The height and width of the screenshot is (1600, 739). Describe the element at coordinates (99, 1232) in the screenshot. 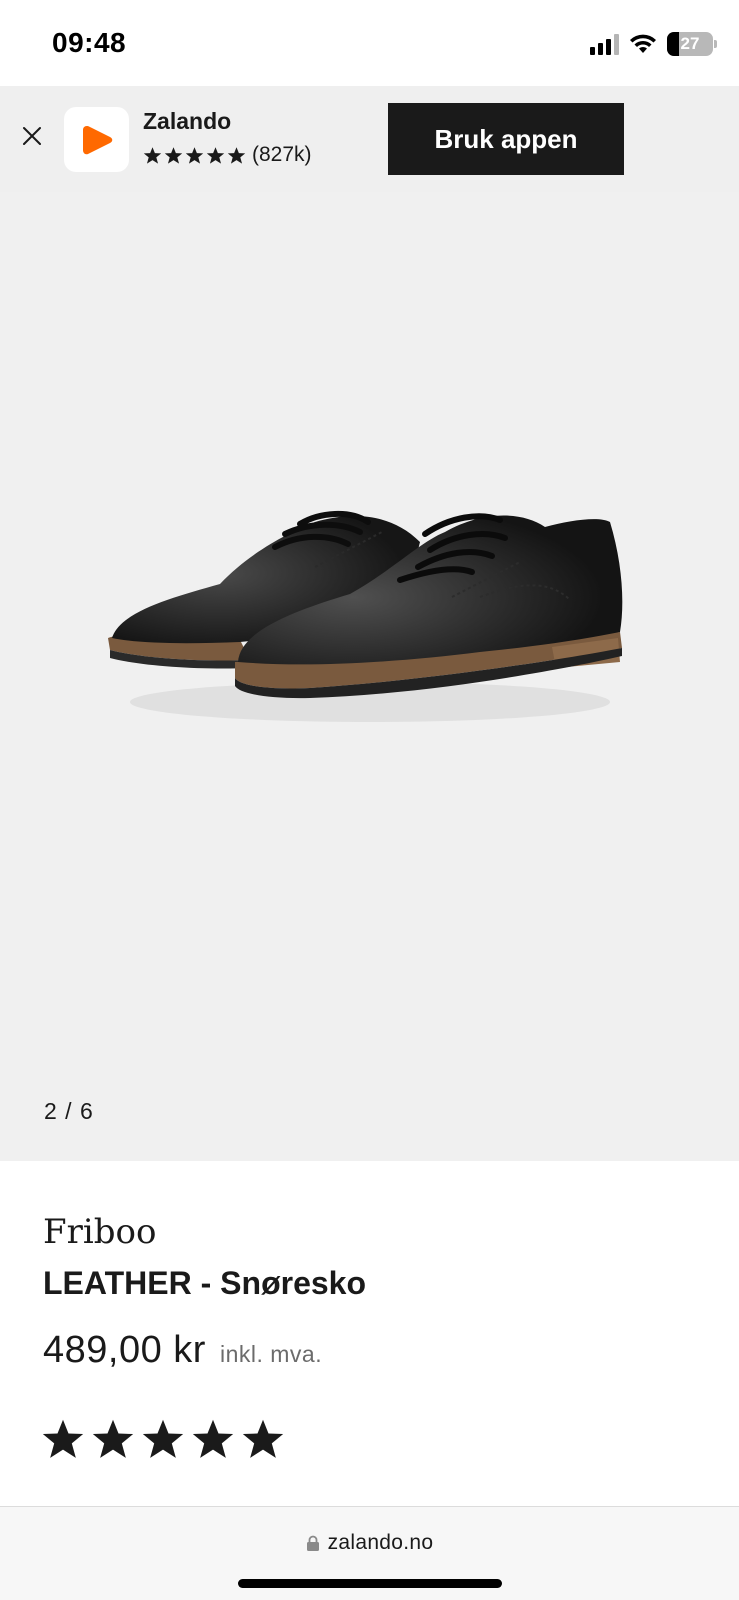

I see `brand-name: Friboo` at that location.